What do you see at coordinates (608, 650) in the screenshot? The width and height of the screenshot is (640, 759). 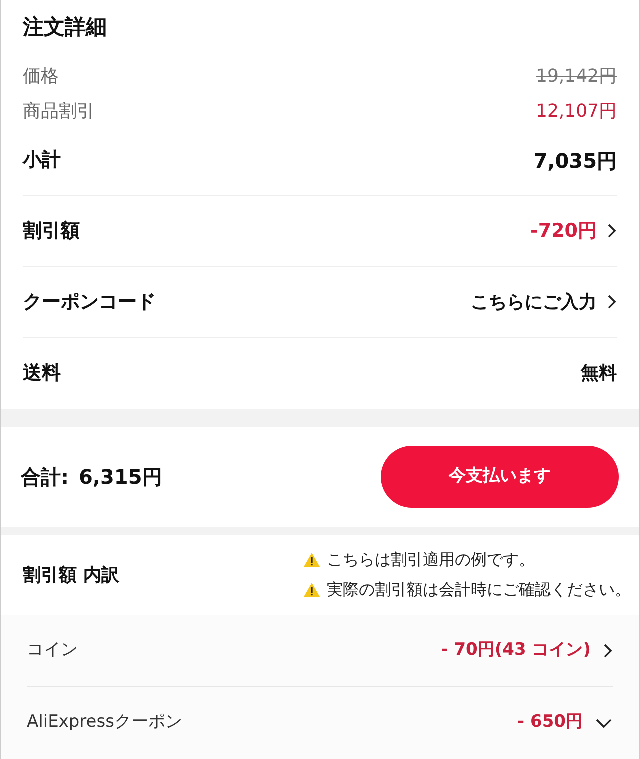 I see `chevron-right-icon` at bounding box center [608, 650].